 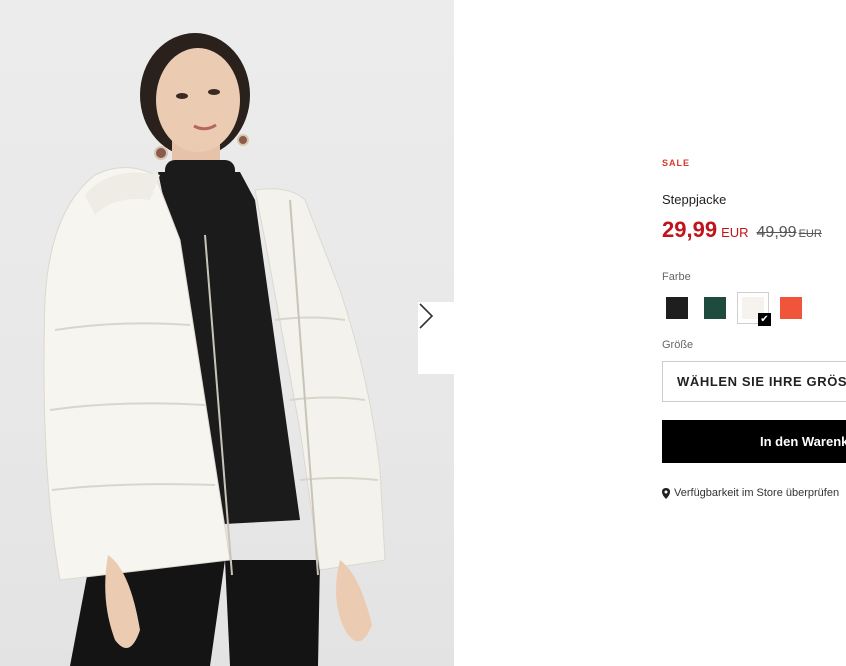 I want to click on map-pin-icon, so click(x=666, y=493).